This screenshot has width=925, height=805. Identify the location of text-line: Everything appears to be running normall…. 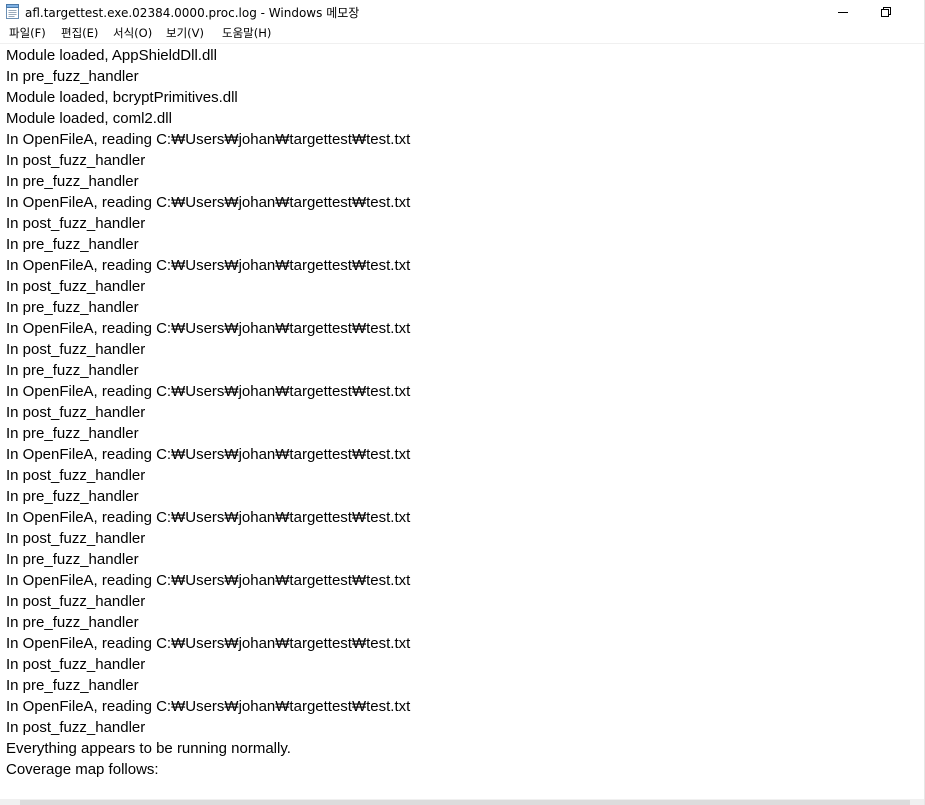
(148, 748).